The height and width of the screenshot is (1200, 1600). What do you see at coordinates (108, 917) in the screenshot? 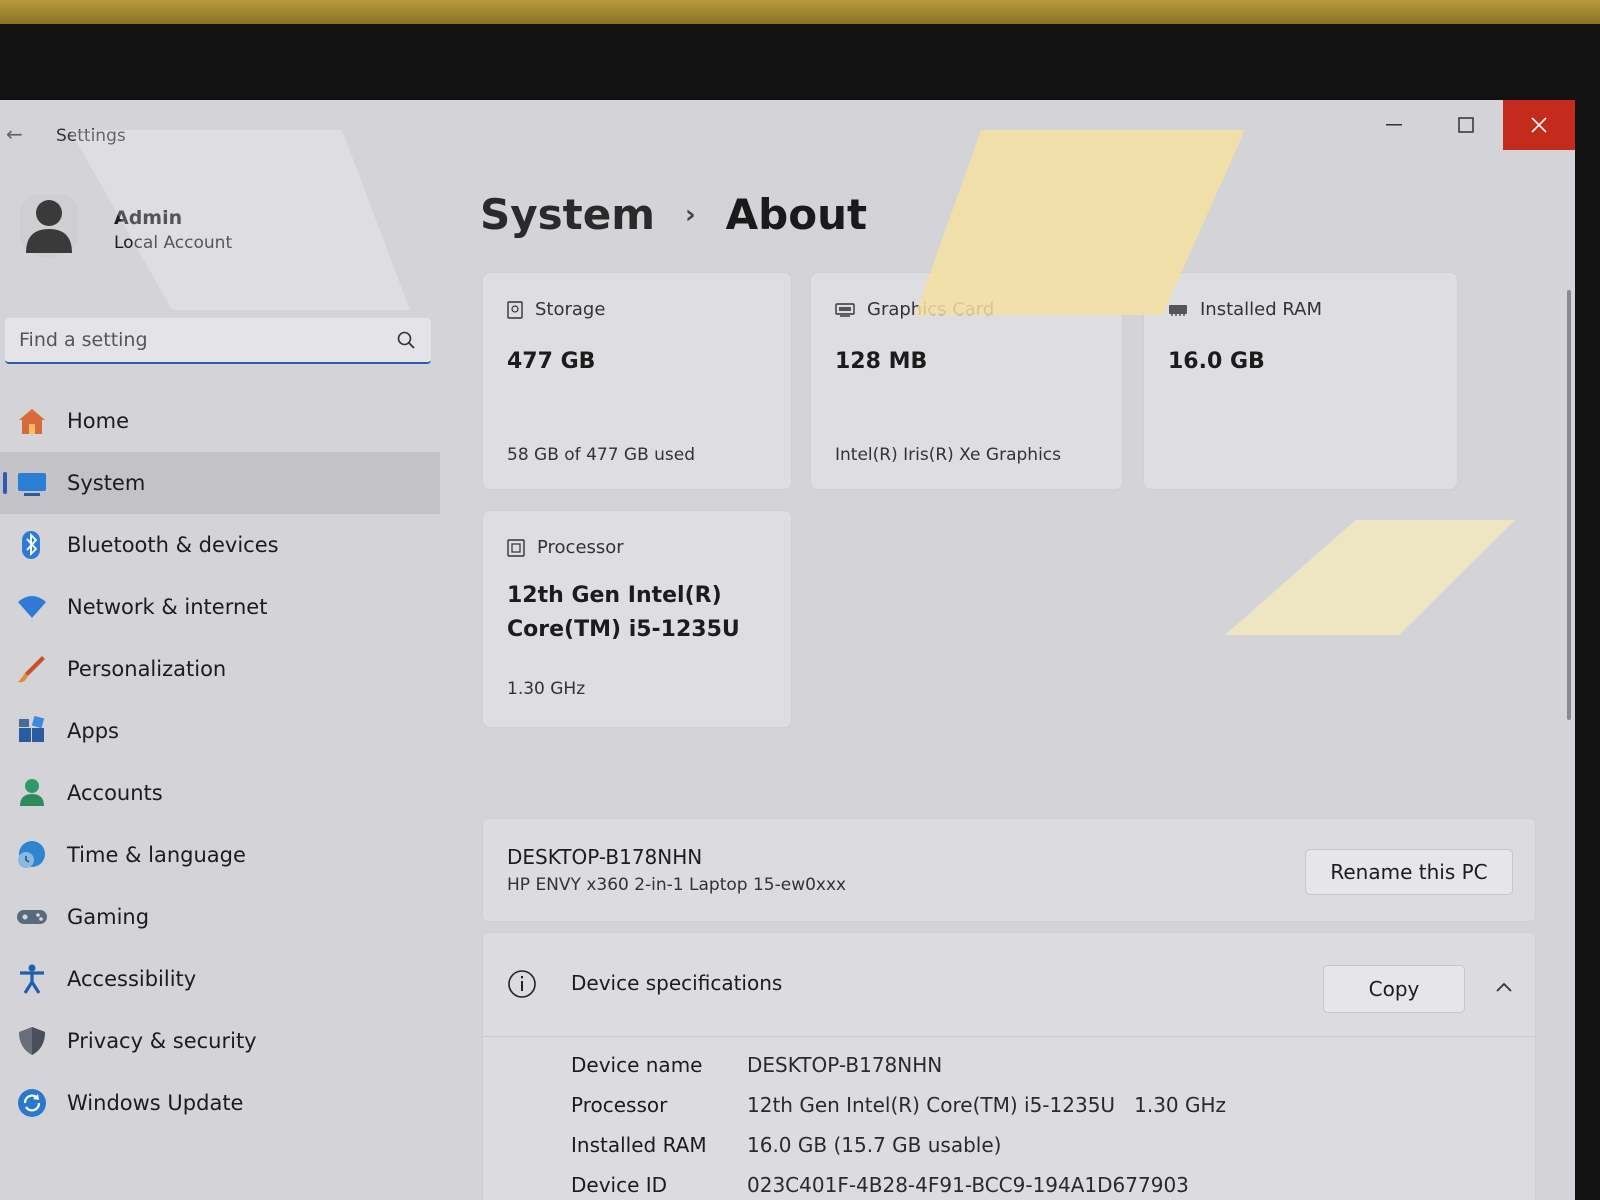
I see `sidebar-item-label: Gaming` at bounding box center [108, 917].